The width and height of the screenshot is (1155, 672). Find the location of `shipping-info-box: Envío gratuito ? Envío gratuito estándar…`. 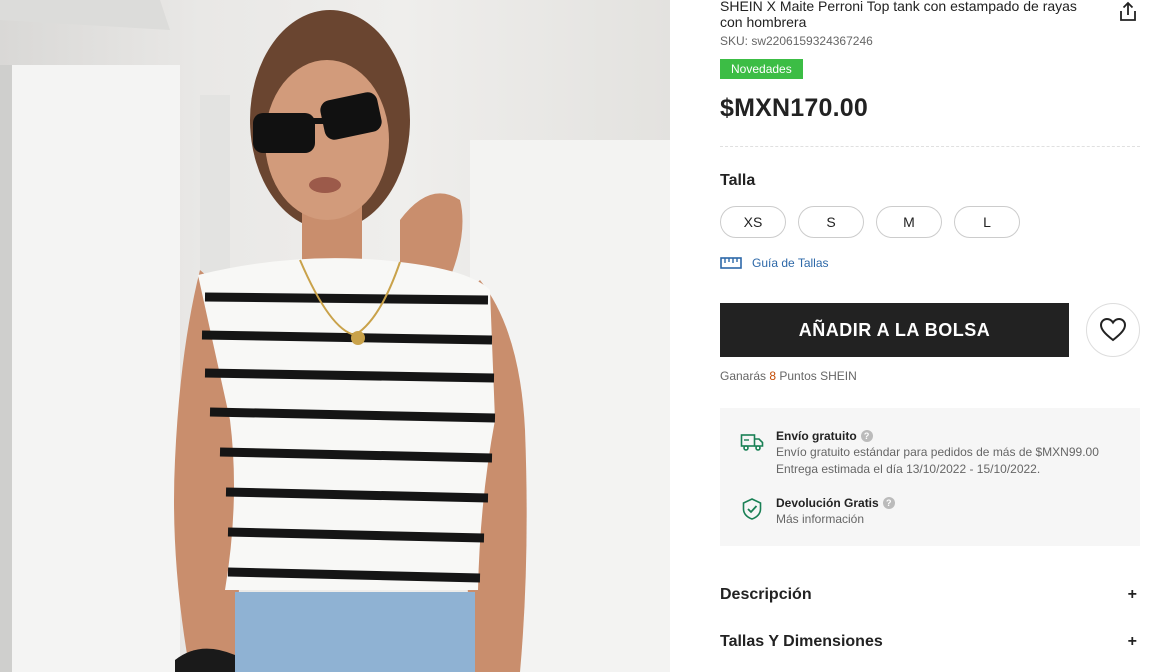

shipping-info-box: Envío gratuito ? Envío gratuito estándar… is located at coordinates (930, 477).